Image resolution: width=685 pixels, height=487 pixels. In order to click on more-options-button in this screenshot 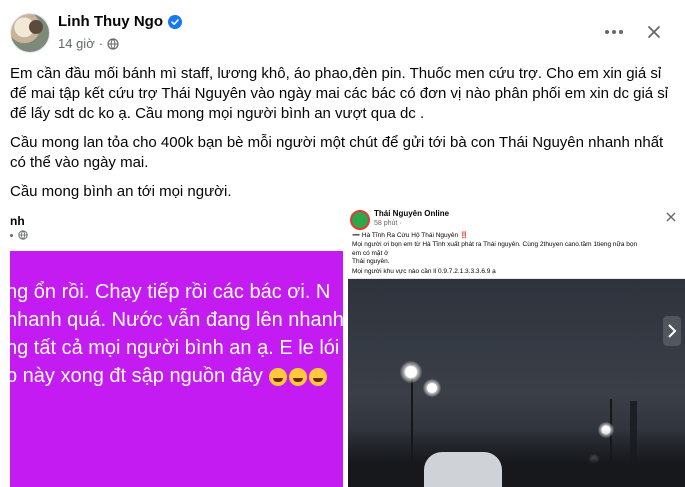, I will do `click(614, 32)`.